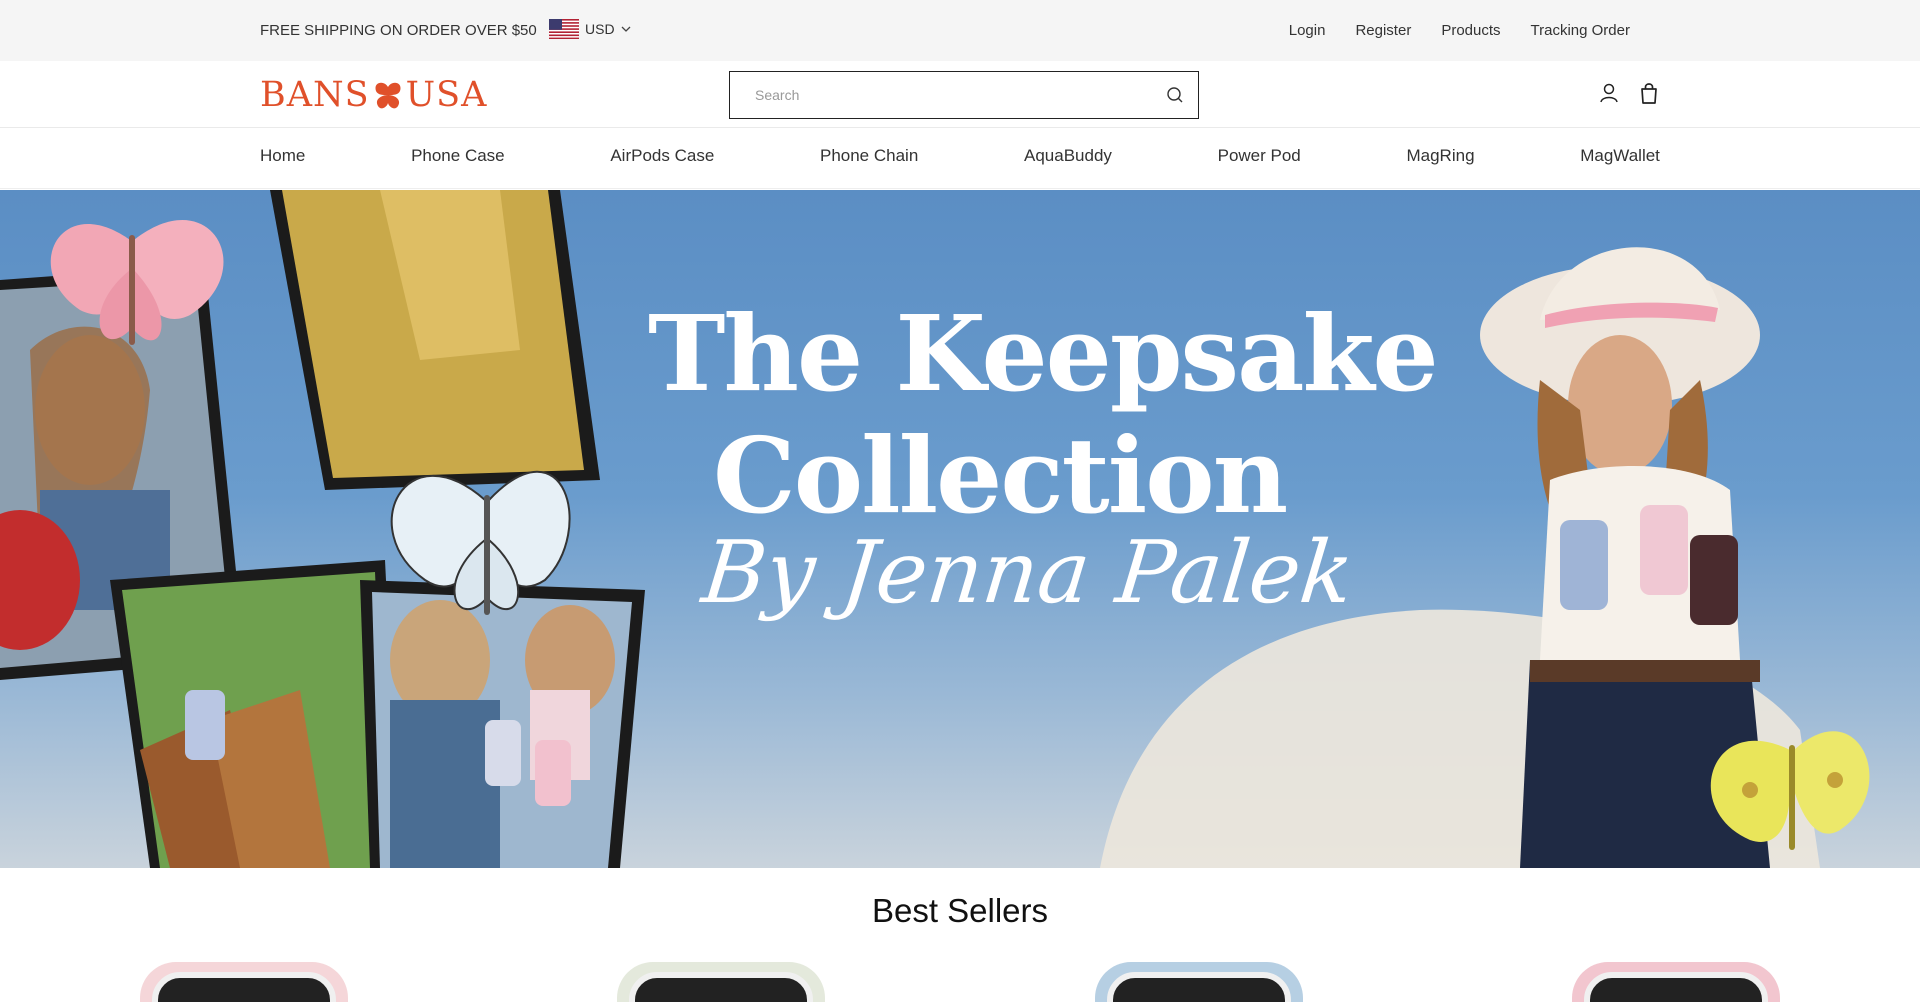  What do you see at coordinates (502, 724) in the screenshot?
I see `polaroid-bottom-middle` at bounding box center [502, 724].